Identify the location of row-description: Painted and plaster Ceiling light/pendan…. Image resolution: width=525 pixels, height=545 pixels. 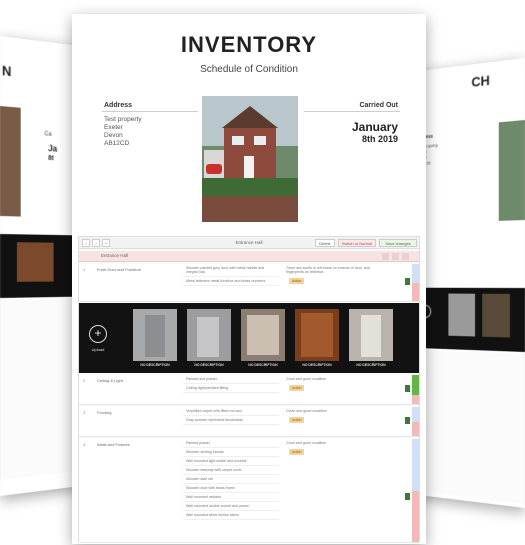
(231, 389).